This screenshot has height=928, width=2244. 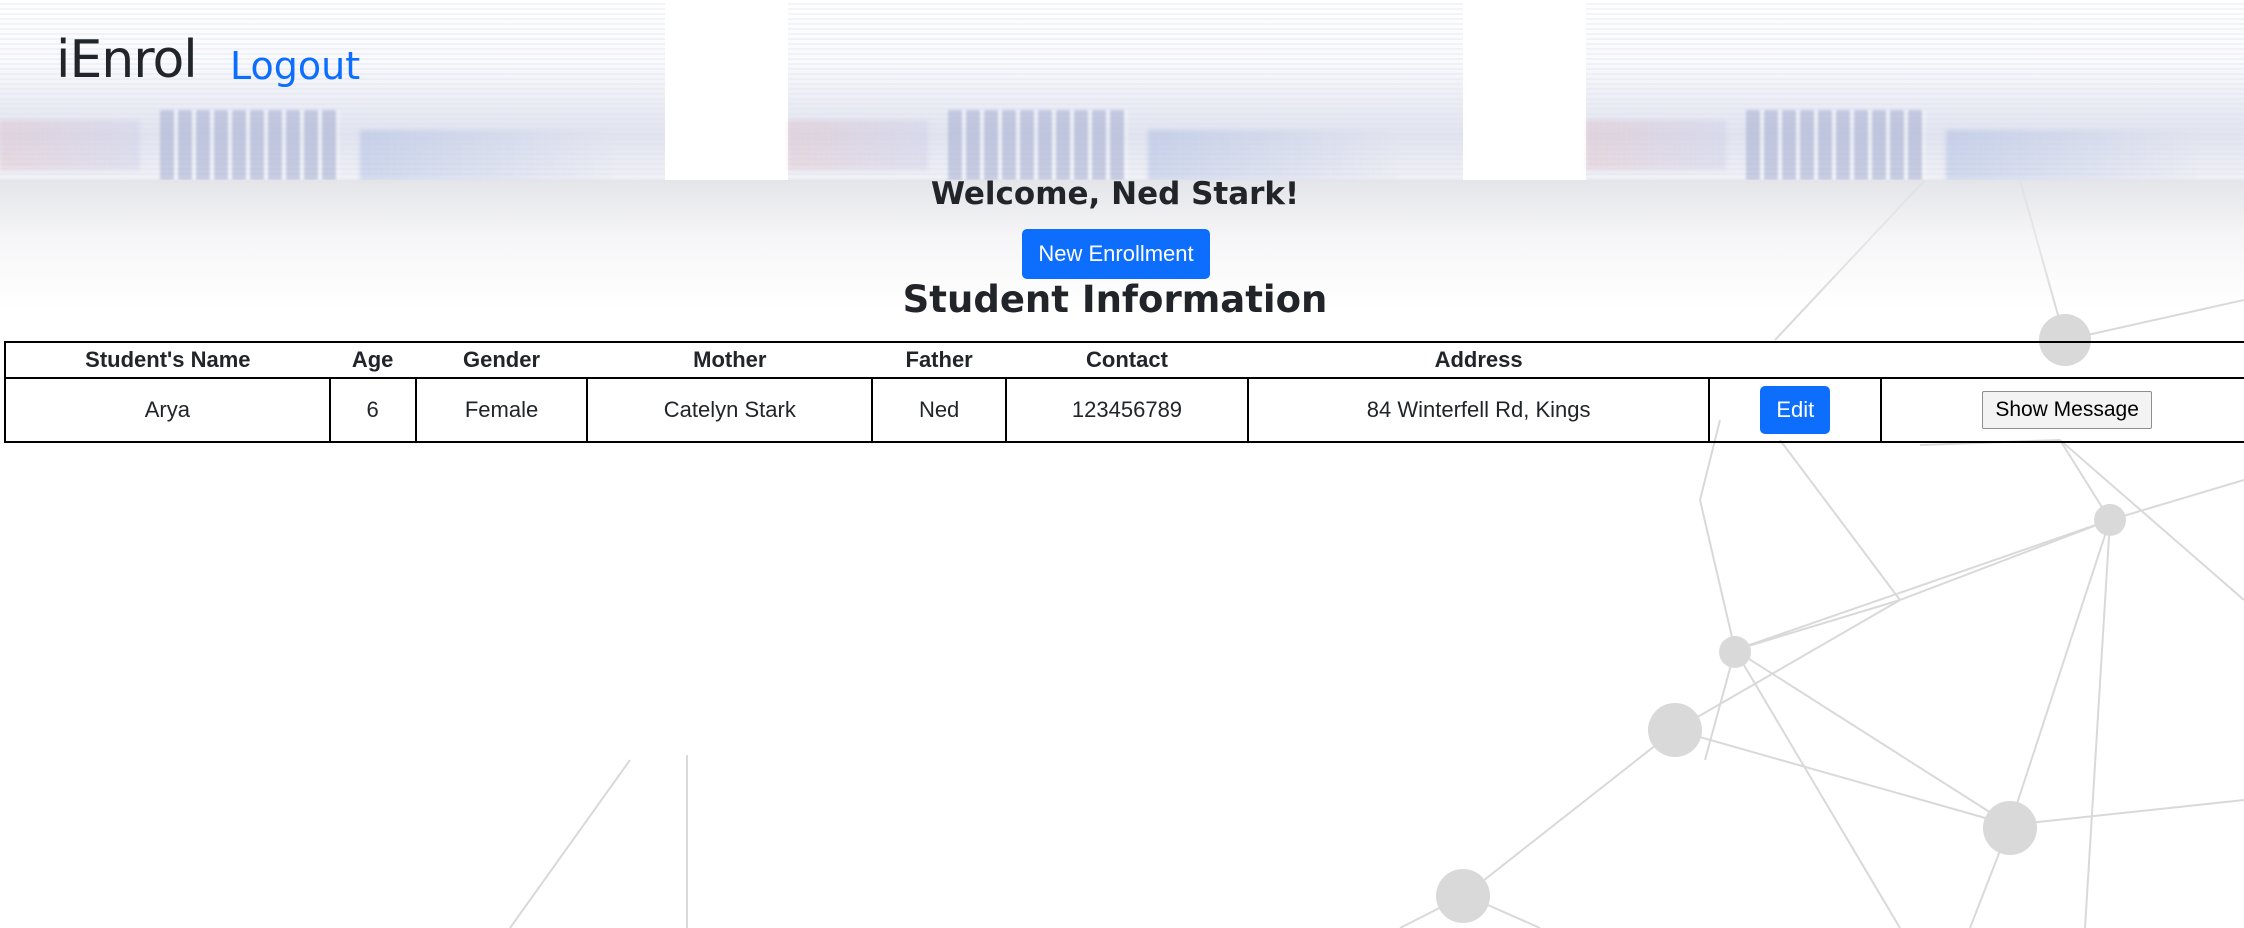 I want to click on cell-edit: Edit, so click(x=1795, y=410).